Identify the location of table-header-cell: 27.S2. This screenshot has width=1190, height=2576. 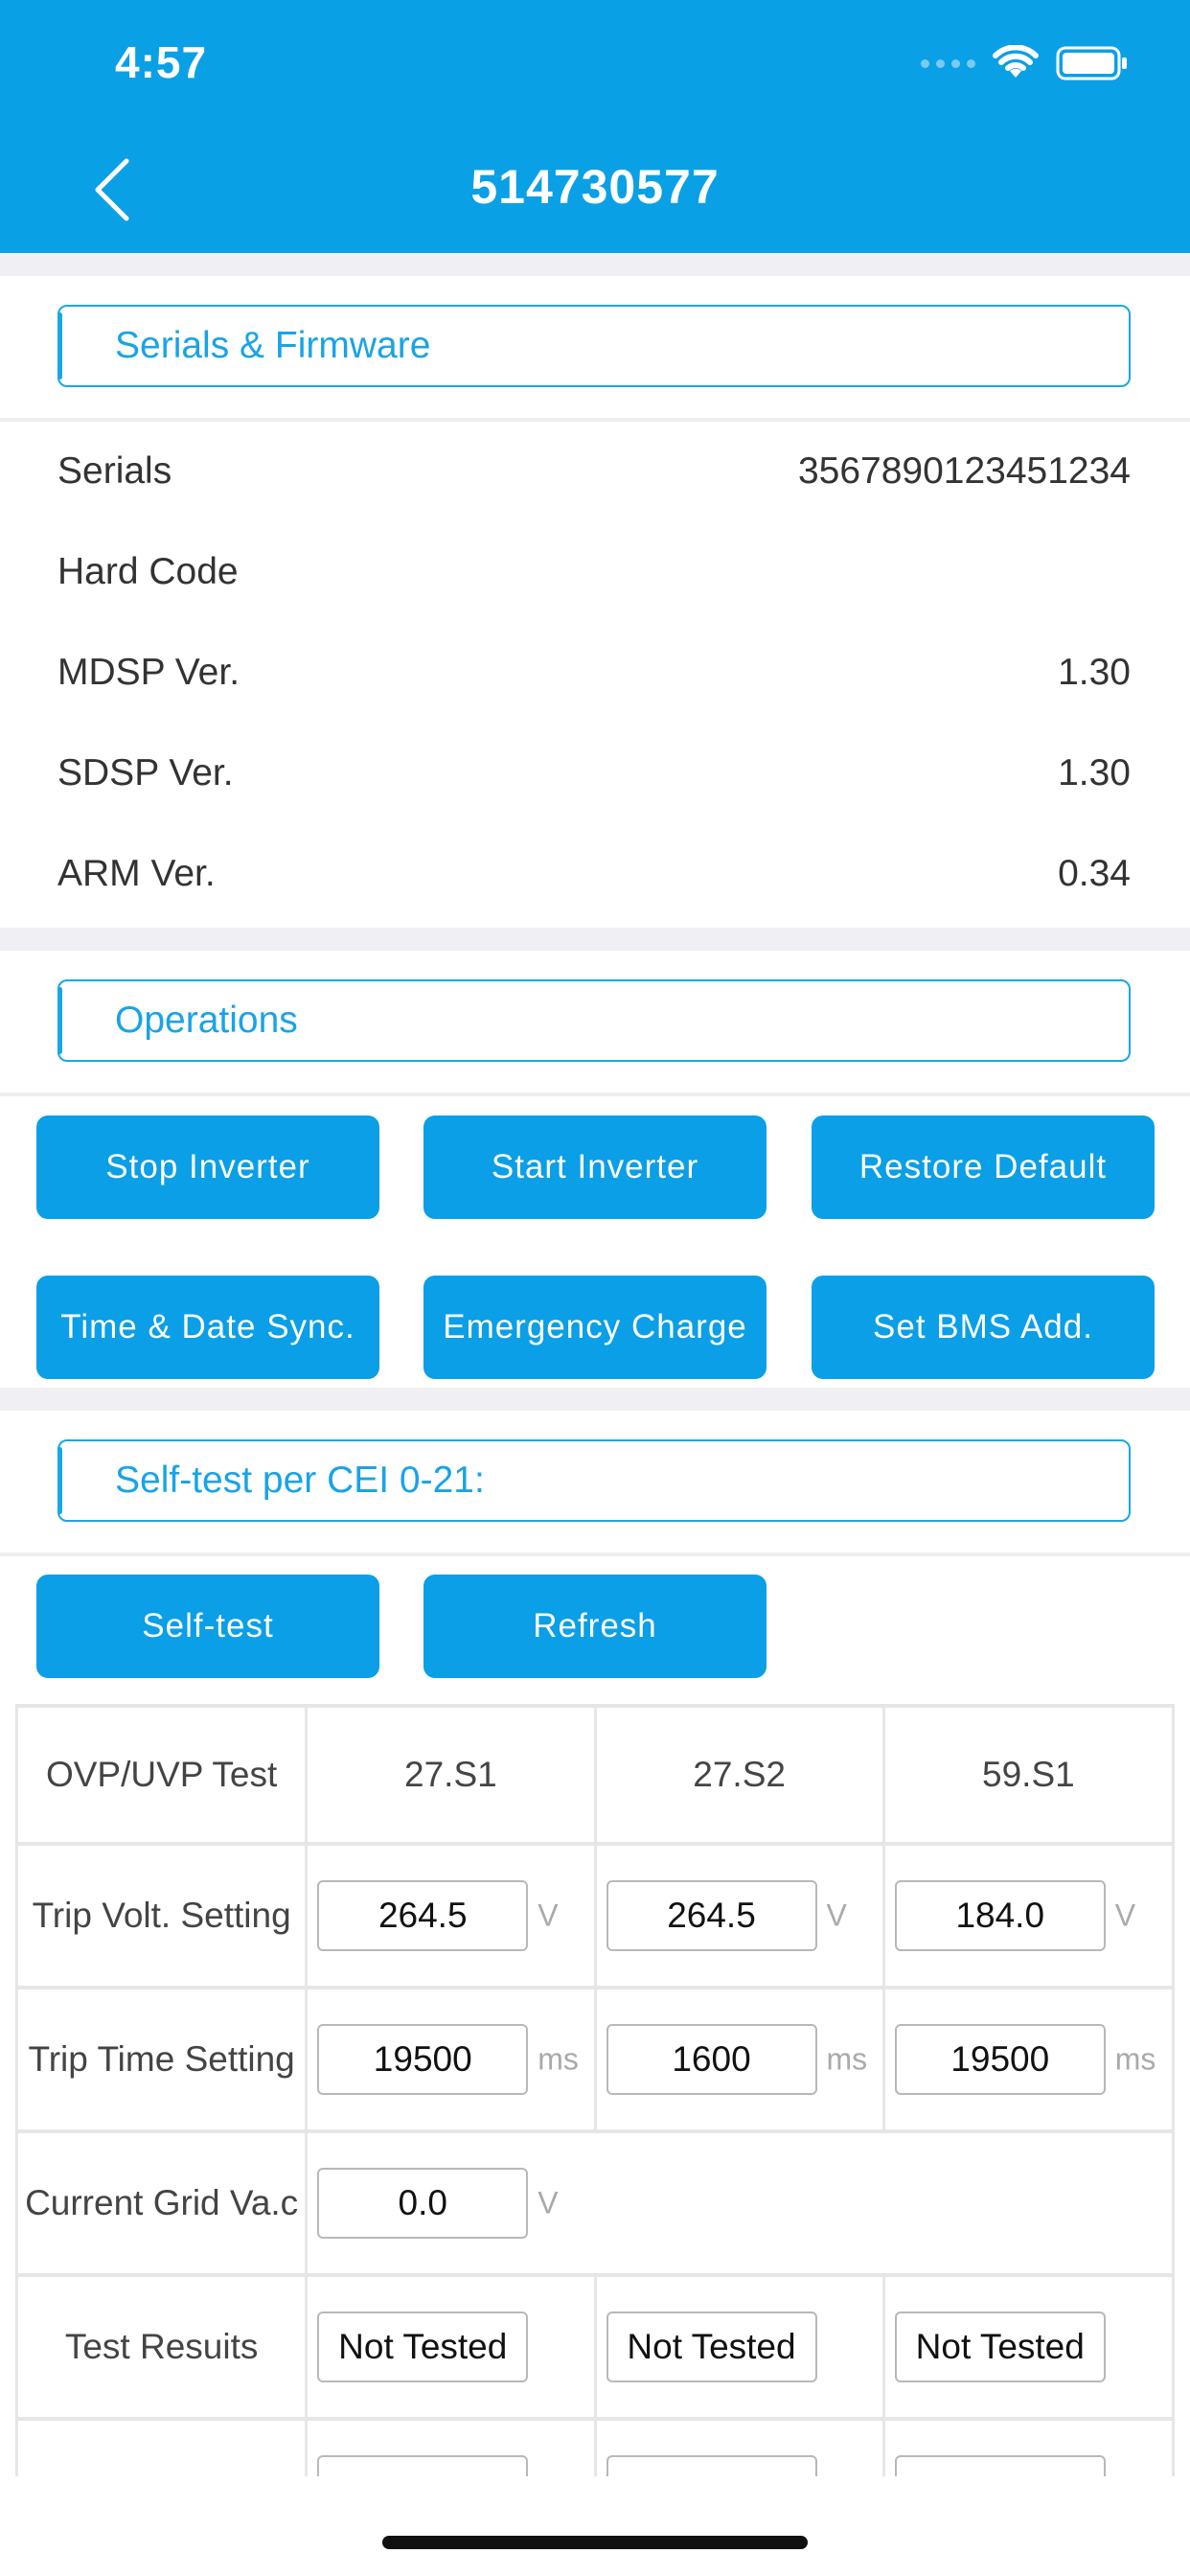
(741, 1775).